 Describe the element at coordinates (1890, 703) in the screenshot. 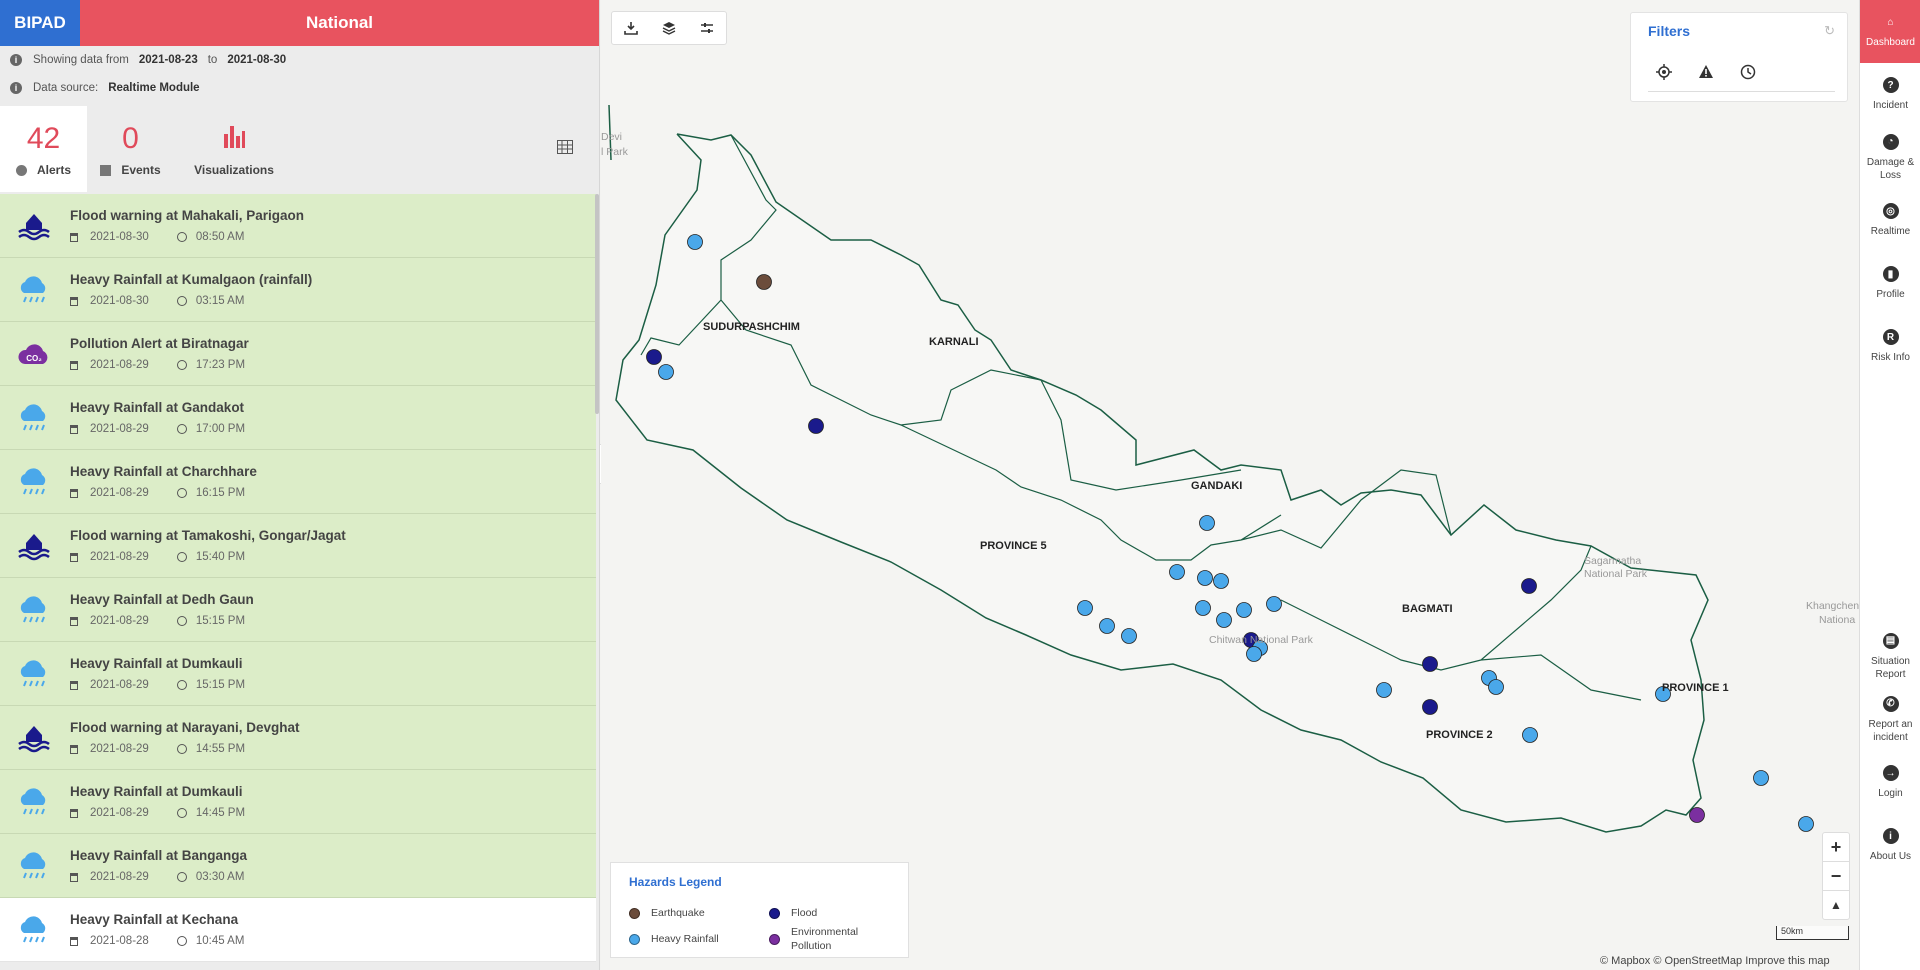

I see `phone-icon: ✆` at that location.